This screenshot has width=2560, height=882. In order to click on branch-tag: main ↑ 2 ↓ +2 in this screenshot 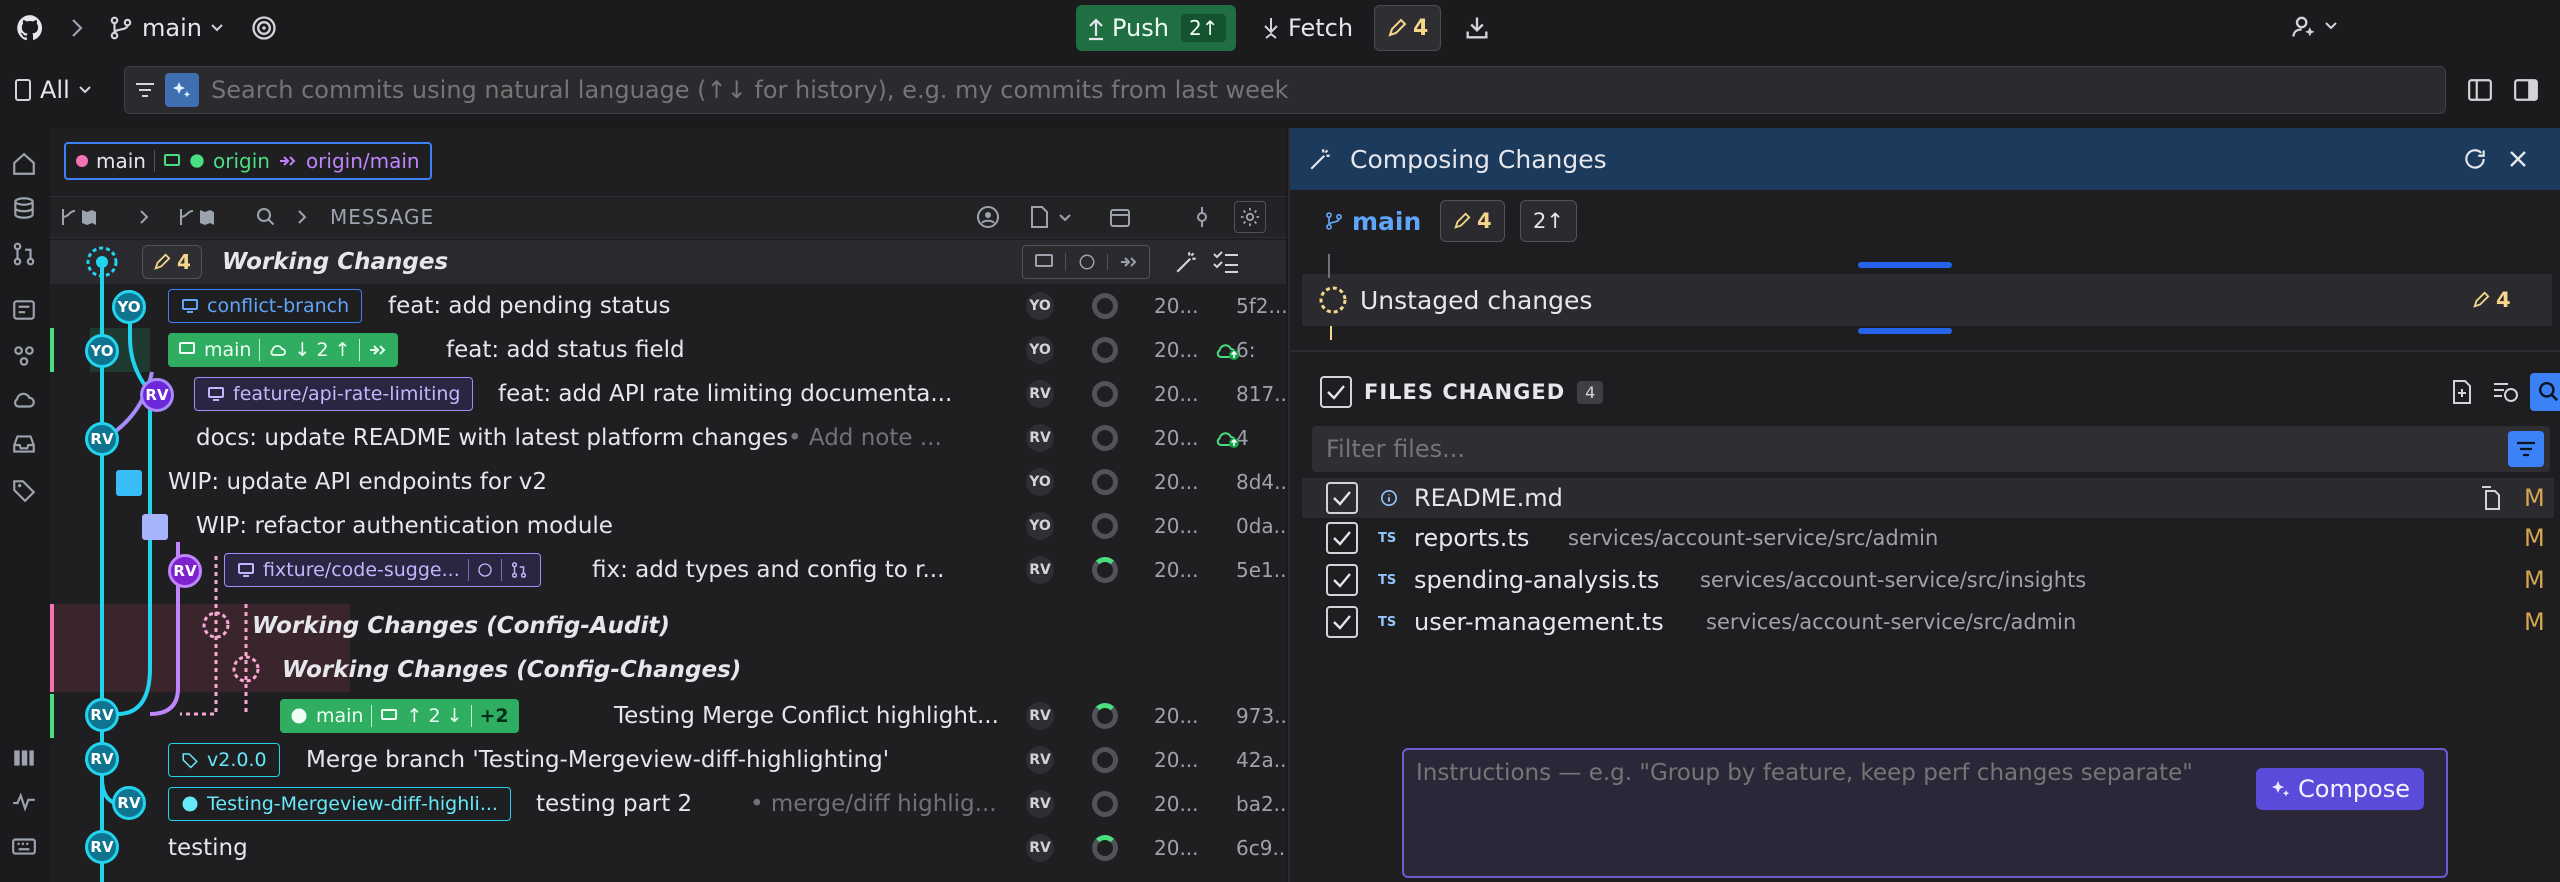, I will do `click(399, 716)`.